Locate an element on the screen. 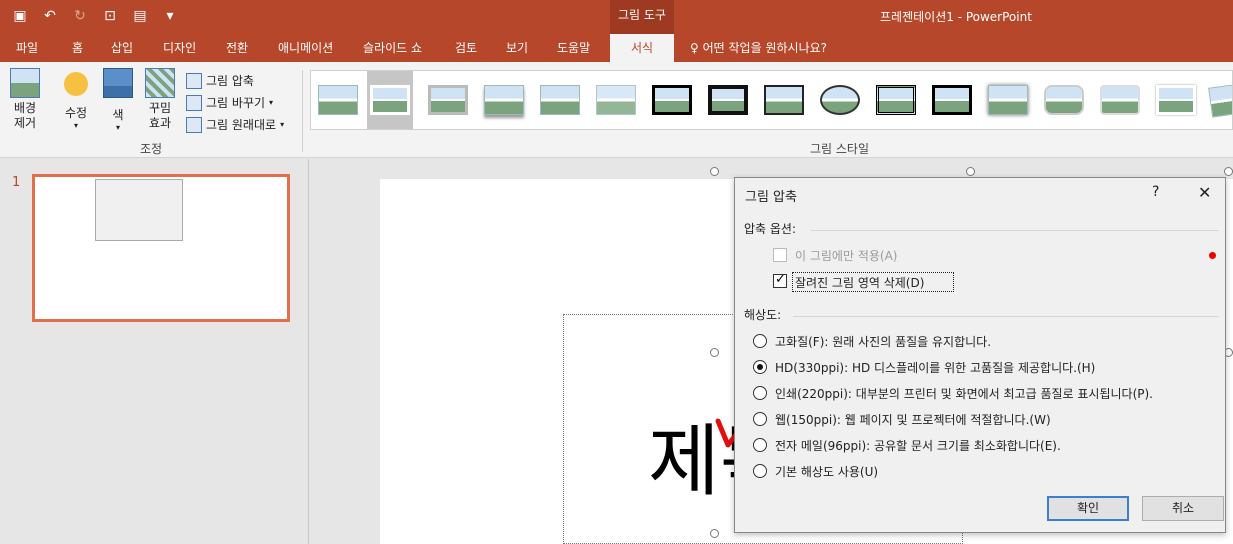 Image resolution: width=1233 pixels, height=544 pixels. compress-pictures-button: 그림 압축 is located at coordinates (235, 81).